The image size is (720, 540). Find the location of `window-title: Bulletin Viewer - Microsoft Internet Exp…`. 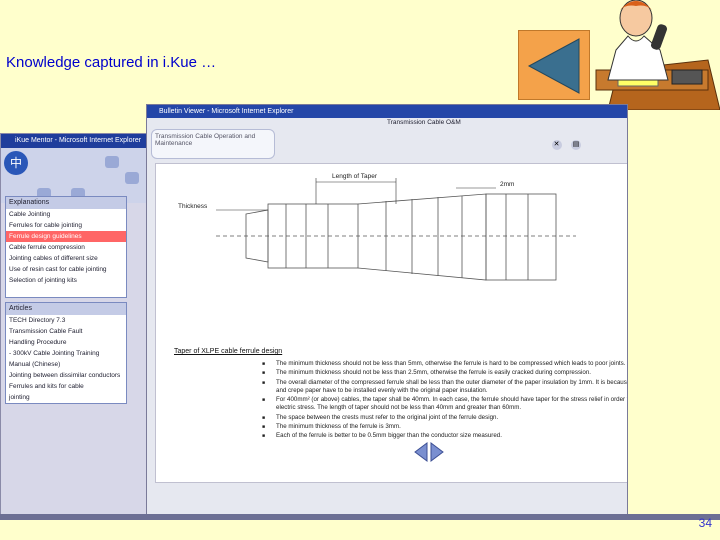

window-title: Bulletin Viewer - Microsoft Internet Exp… is located at coordinates (387, 111).